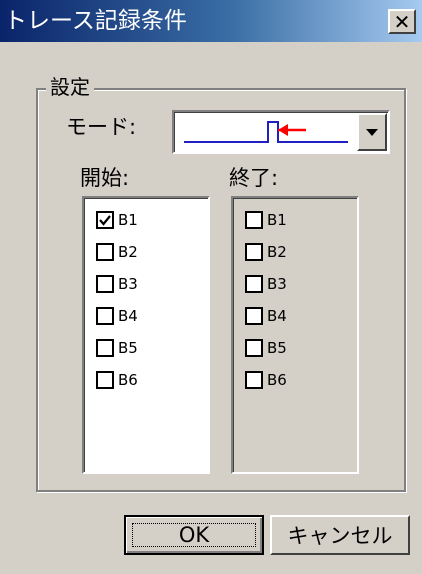  What do you see at coordinates (266, 252) in the screenshot?
I see `end-item-b2: B2` at bounding box center [266, 252].